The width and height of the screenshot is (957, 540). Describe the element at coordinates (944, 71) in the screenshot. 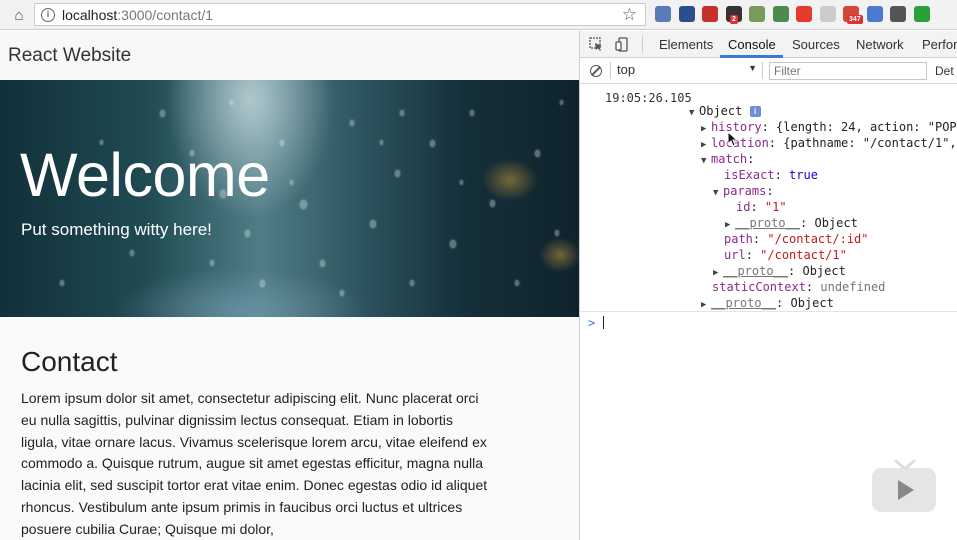

I see `default-levels-dropdown: Det` at that location.